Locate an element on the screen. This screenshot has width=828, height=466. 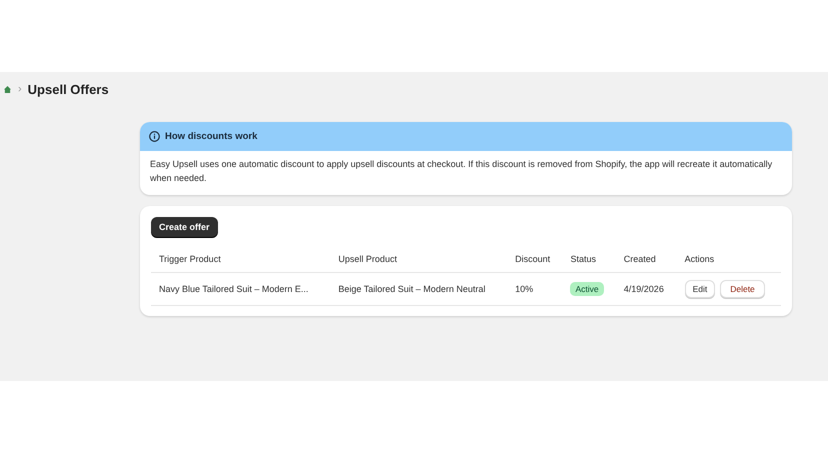
banner-title: How discounts work is located at coordinates (211, 136).